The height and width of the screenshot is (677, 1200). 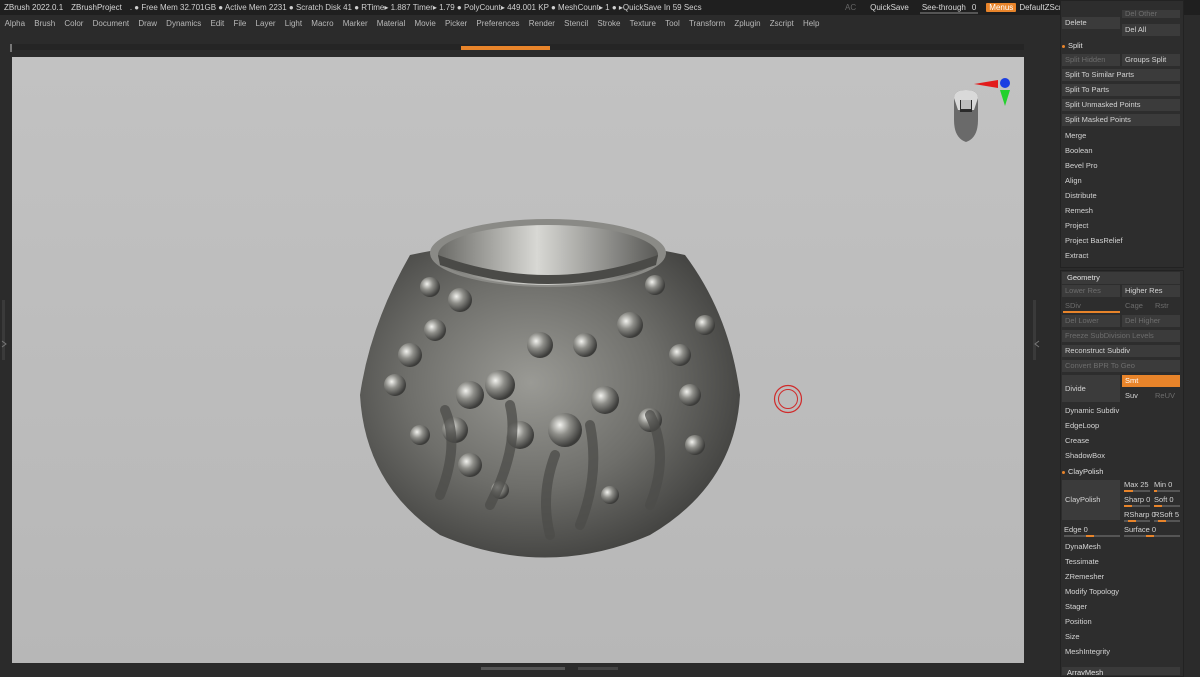 I want to click on menu-light: Light, so click(x=293, y=23).